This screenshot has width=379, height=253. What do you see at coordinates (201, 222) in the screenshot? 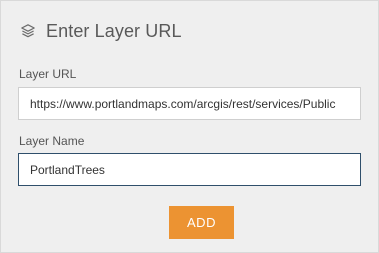
I see `add-button: ADD` at bounding box center [201, 222].